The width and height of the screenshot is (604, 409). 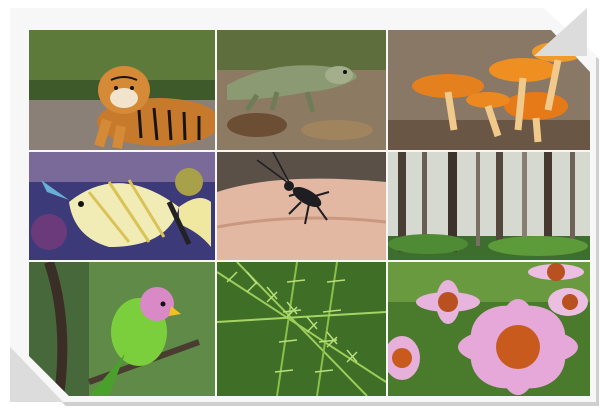 I want to click on beetle-photo, so click(x=301, y=206).